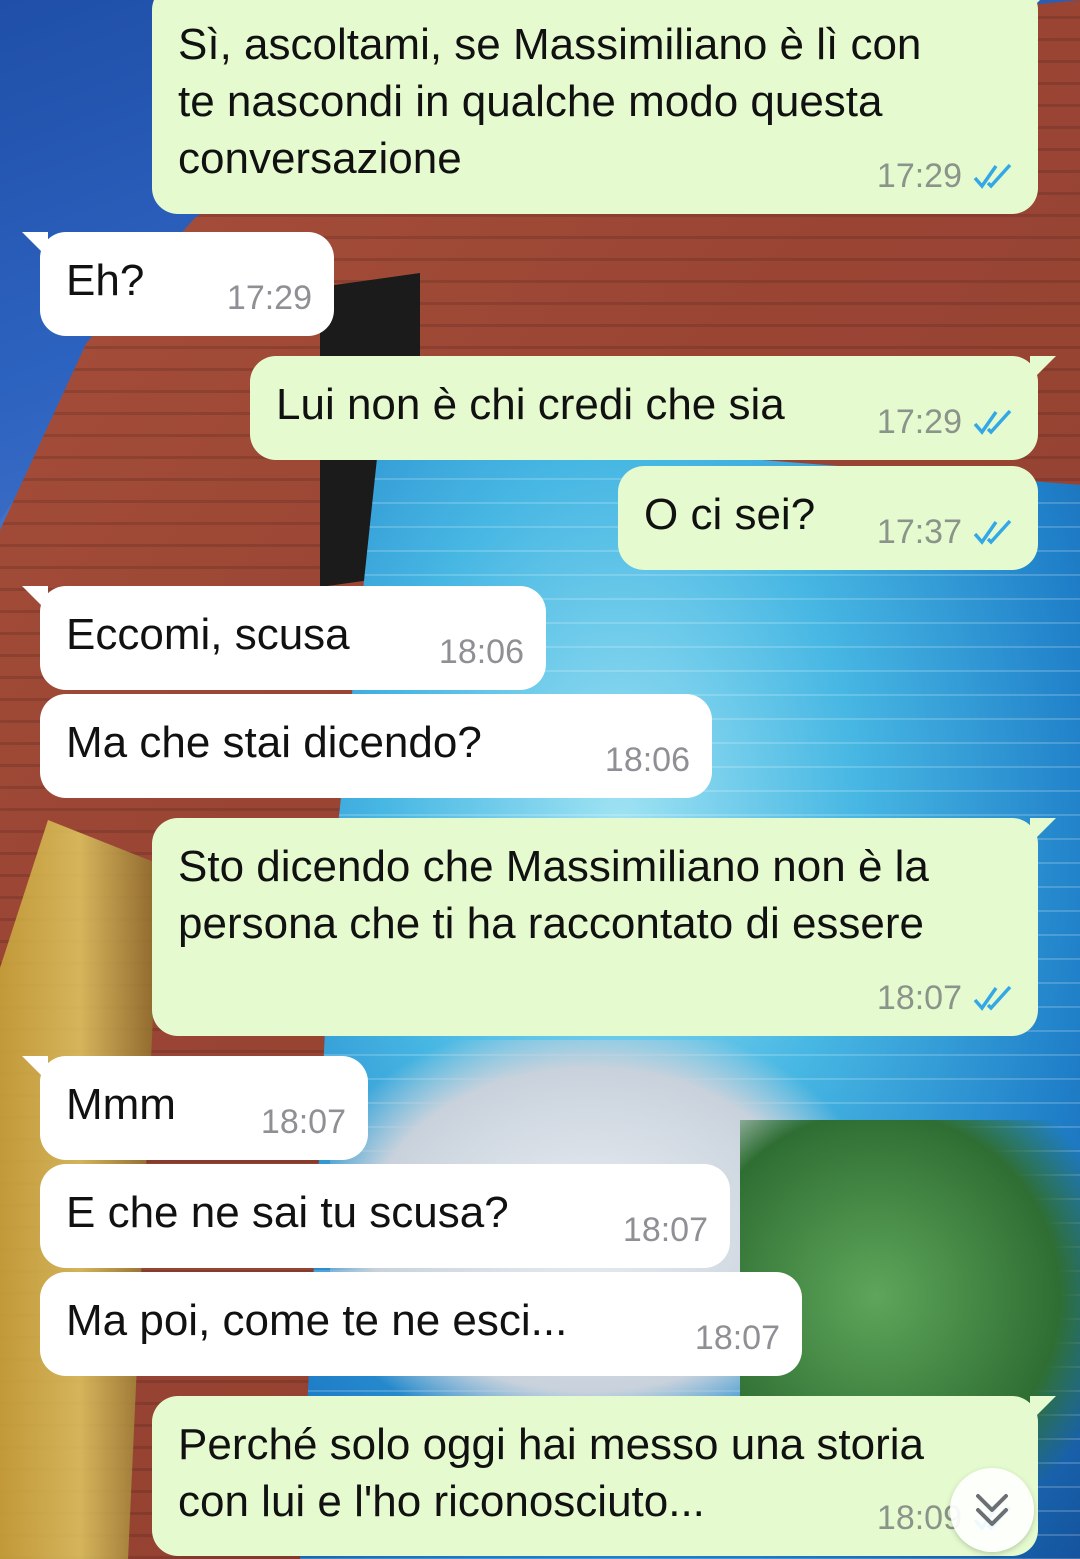  Describe the element at coordinates (530, 404) in the screenshot. I see `message-text: Lui non è chi credi che sia` at that location.